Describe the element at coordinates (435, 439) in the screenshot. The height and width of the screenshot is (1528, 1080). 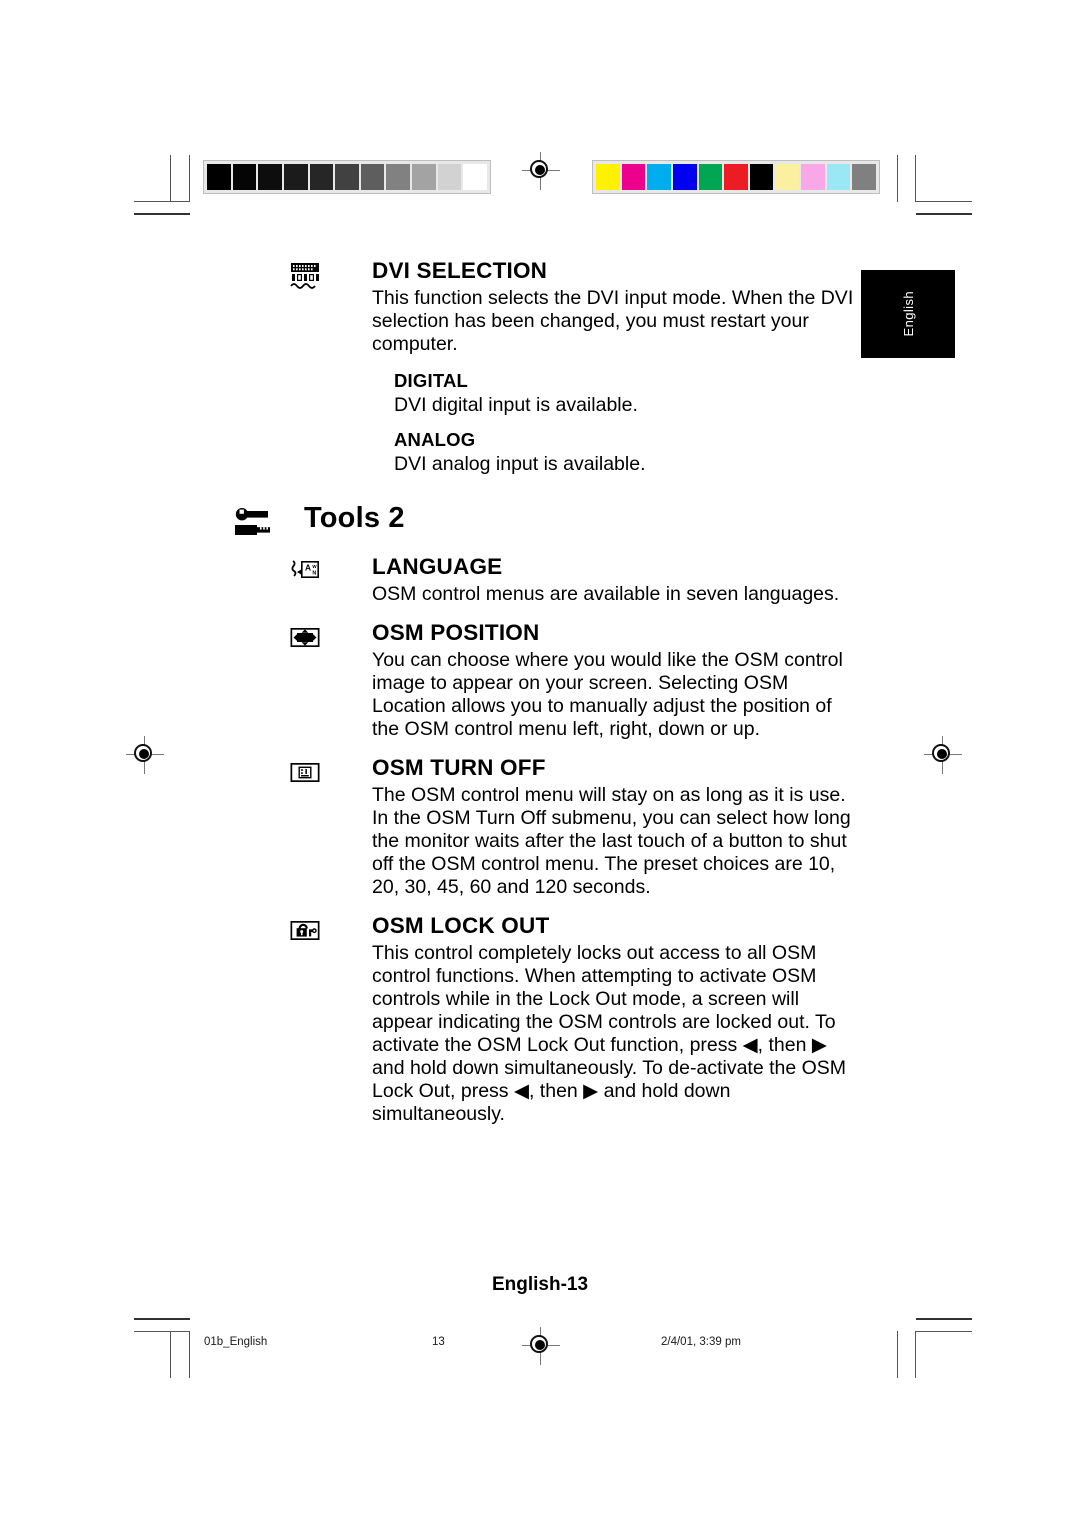
I see `subsection-title-analog: ANALOG` at that location.